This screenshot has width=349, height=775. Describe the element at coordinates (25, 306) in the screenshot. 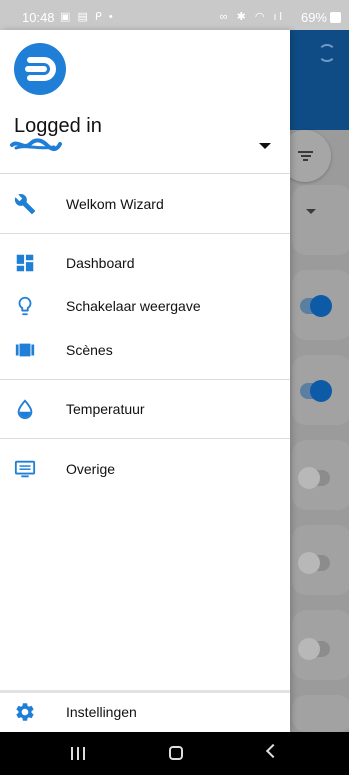

I see `lightbulb-icon` at that location.